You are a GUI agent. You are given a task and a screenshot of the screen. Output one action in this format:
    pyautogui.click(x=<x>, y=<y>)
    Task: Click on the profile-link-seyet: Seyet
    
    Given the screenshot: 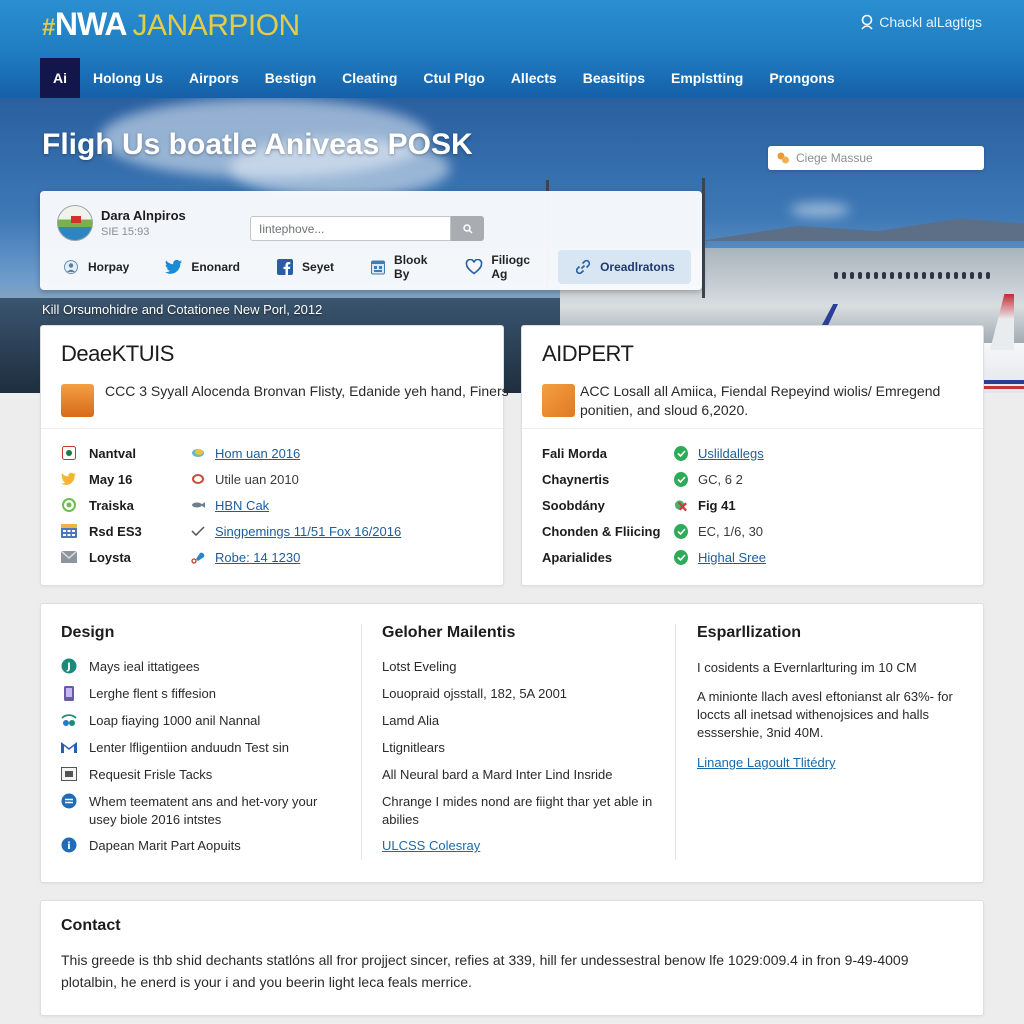 What is the action you would take?
    pyautogui.click(x=305, y=267)
    